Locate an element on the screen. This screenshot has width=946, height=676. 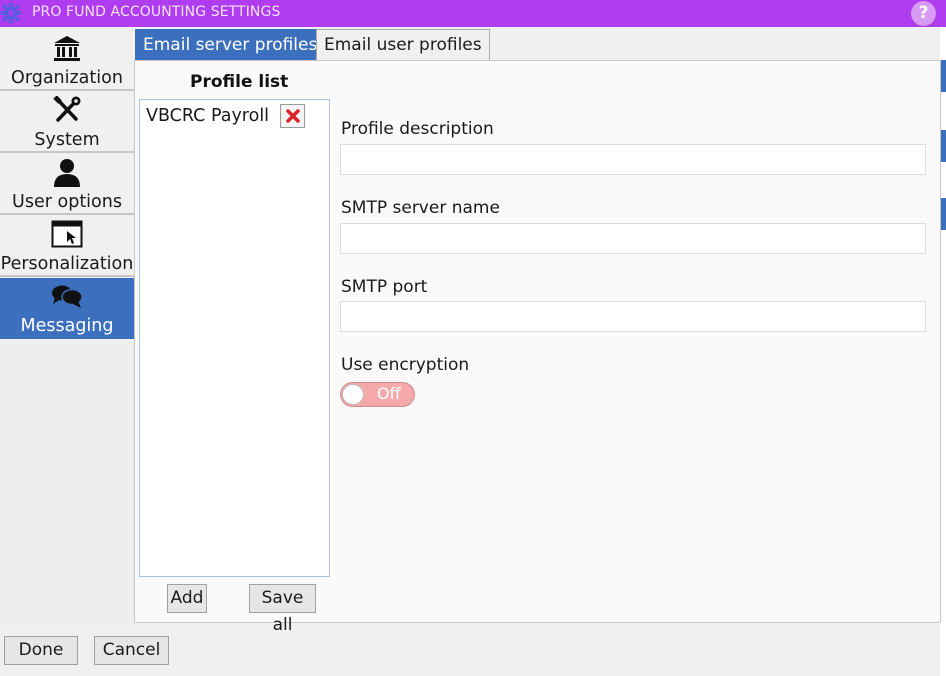
window-title: PRO FUND ACCOUNTING SETTINGS is located at coordinates (156, 12).